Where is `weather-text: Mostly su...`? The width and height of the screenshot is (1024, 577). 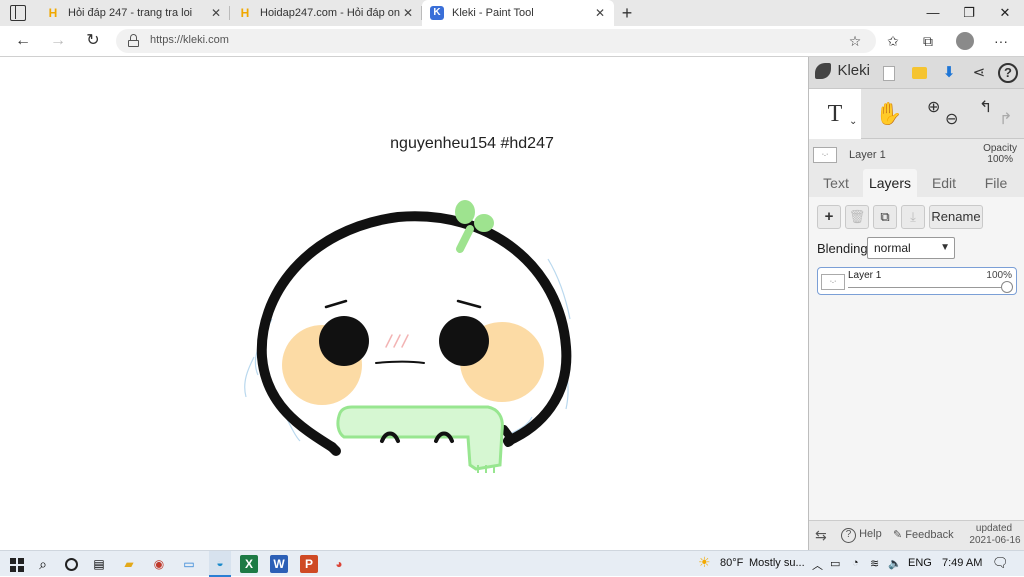
weather-text: Mostly su... is located at coordinates (777, 563).